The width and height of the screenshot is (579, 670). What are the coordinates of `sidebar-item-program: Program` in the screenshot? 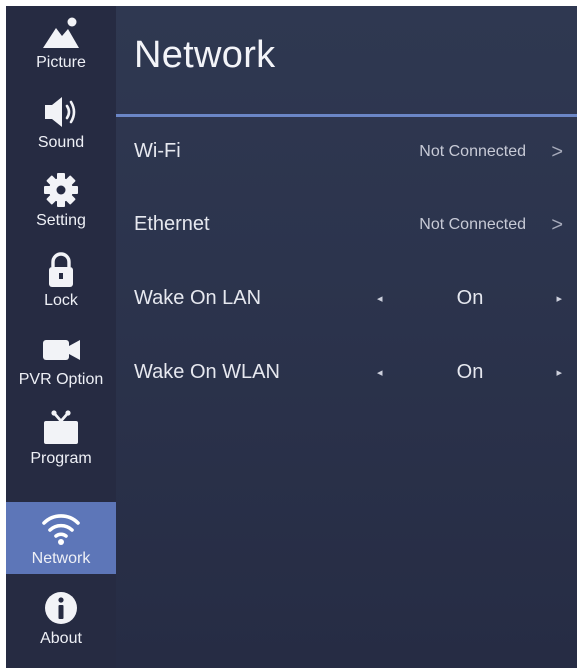 It's located at (61, 438).